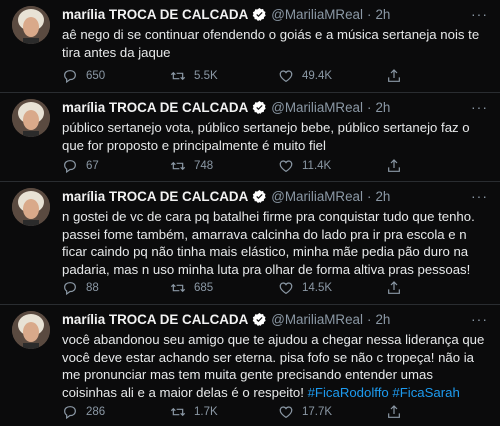  Describe the element at coordinates (206, 412) in the screenshot. I see `retweet-count: 1.7K` at that location.